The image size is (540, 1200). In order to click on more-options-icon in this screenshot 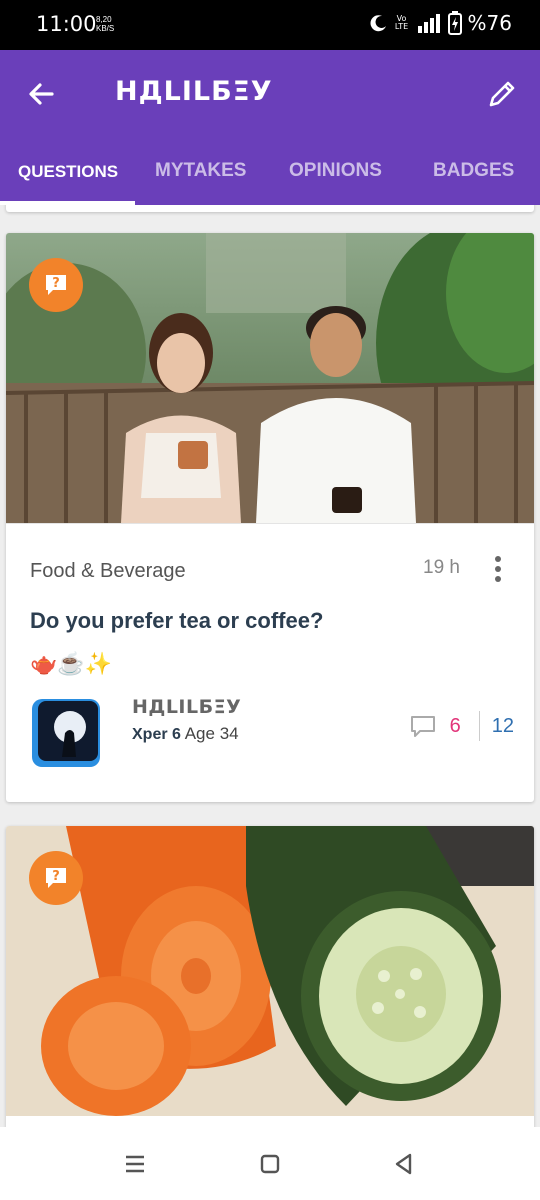, I will do `click(498, 569)`.